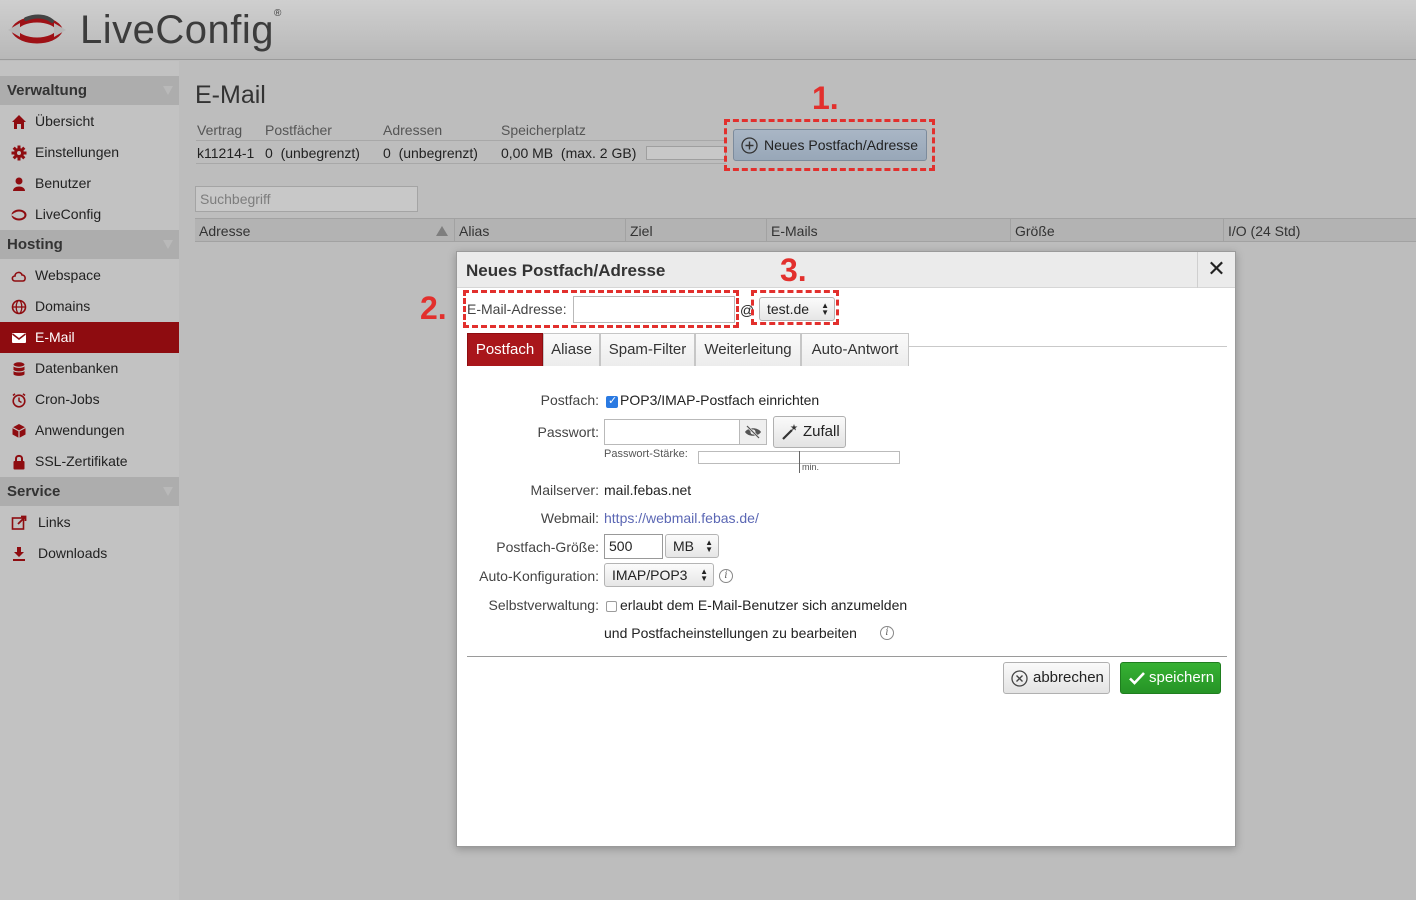 This screenshot has width=1416, height=900. I want to click on autoconfig-select: IMAP/POP3 ▲ ▼, so click(659, 575).